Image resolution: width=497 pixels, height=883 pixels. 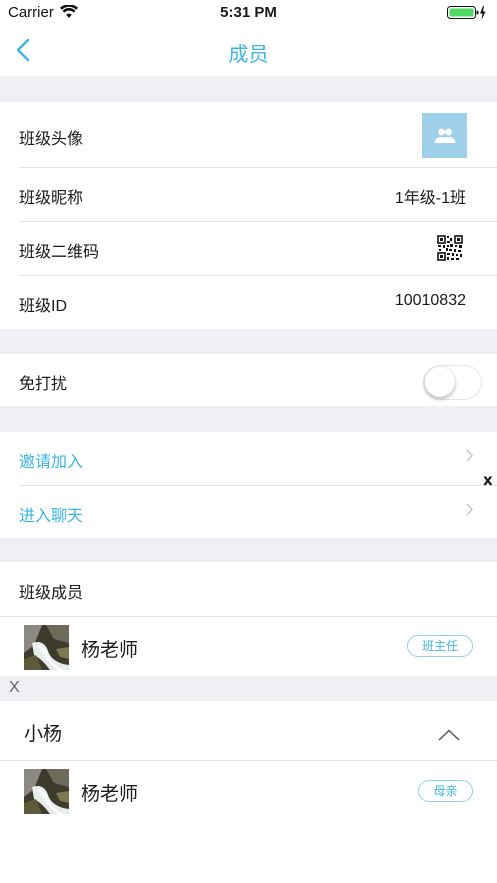 I want to click on class-qrcode-label: 班级二维码, so click(x=59, y=252).